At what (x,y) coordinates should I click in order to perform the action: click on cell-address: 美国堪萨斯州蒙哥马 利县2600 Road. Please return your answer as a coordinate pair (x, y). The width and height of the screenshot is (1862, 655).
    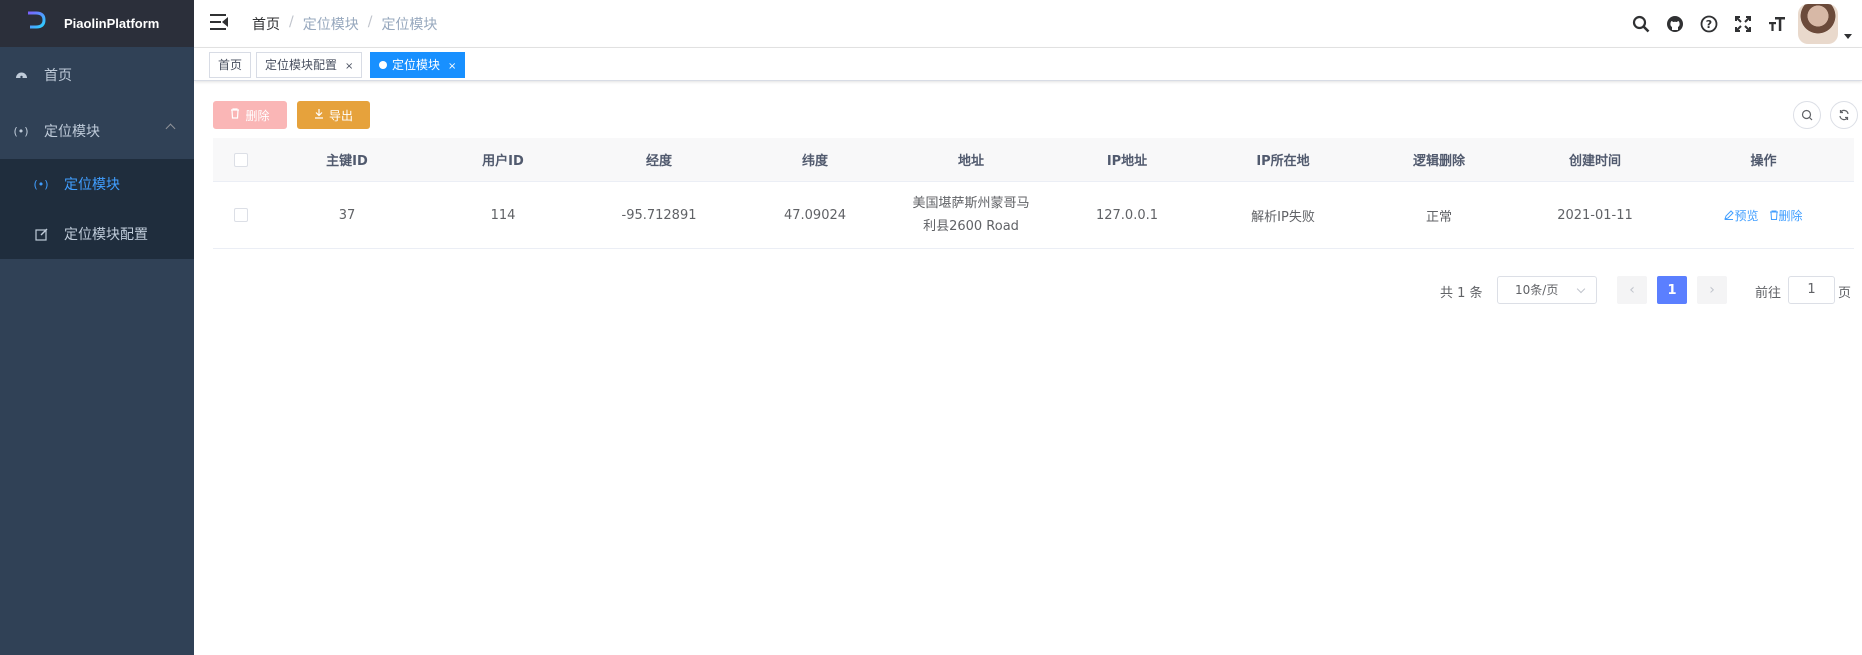
    Looking at the image, I should click on (971, 215).